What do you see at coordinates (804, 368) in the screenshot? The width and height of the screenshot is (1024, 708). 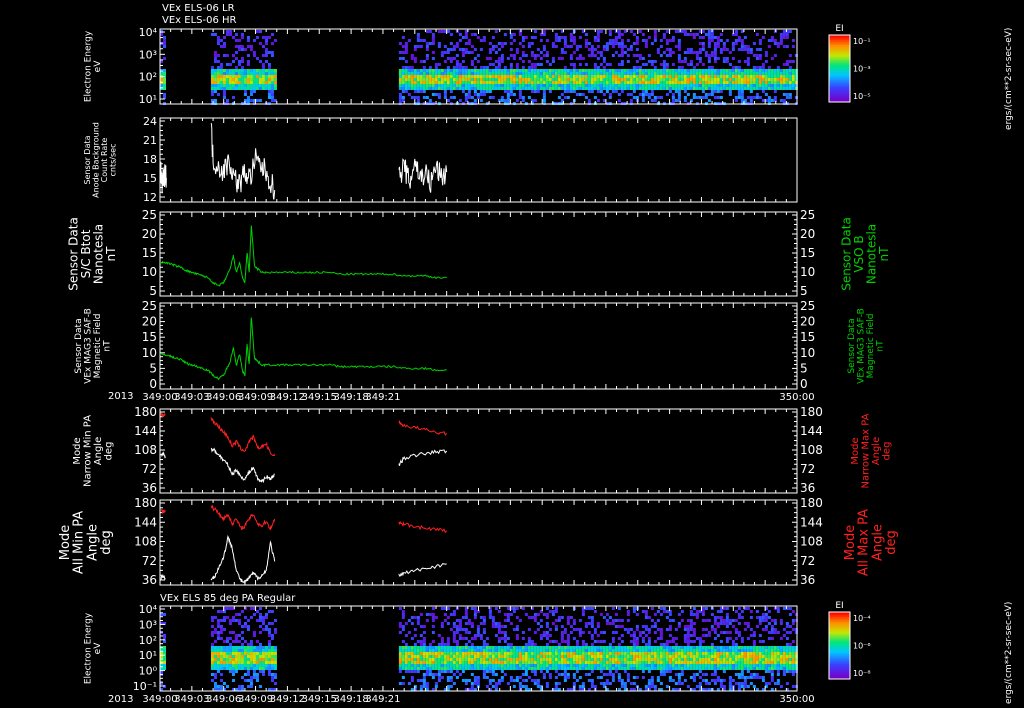 I see `panel4-ytick-rlabel: 5` at bounding box center [804, 368].